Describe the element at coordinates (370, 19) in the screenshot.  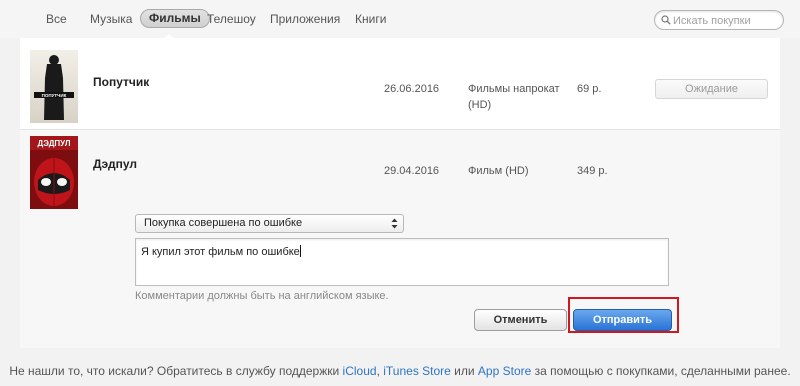
I see `tab-books: Книги` at that location.